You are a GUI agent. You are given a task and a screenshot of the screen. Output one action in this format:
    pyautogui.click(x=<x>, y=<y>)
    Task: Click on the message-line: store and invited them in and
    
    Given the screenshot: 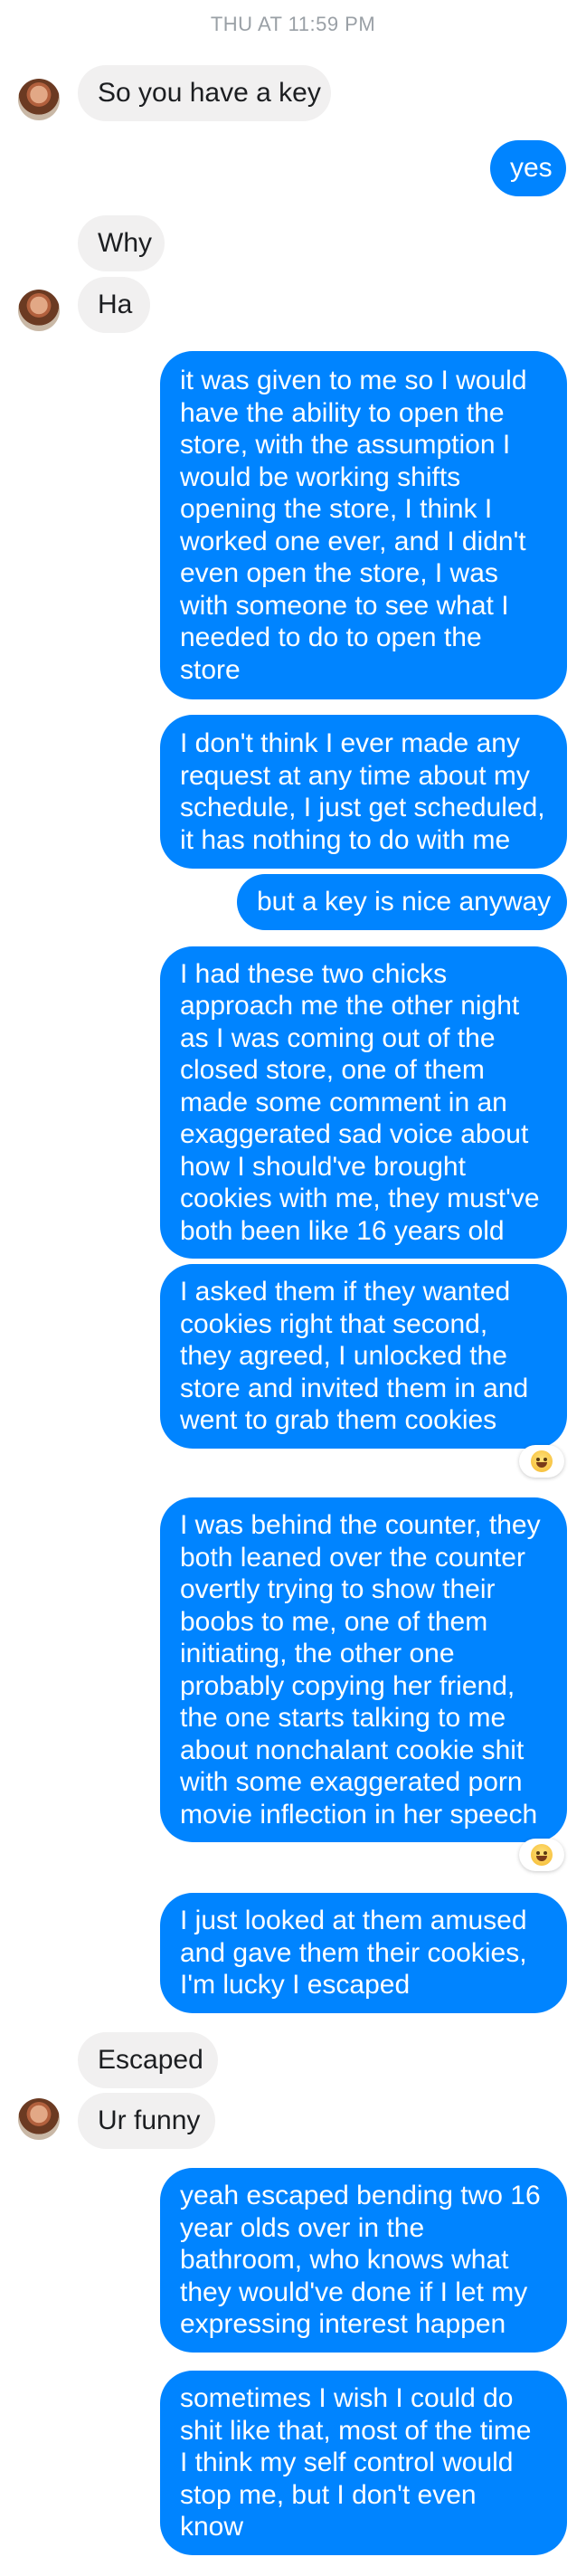 What is the action you would take?
    pyautogui.click(x=355, y=1388)
    